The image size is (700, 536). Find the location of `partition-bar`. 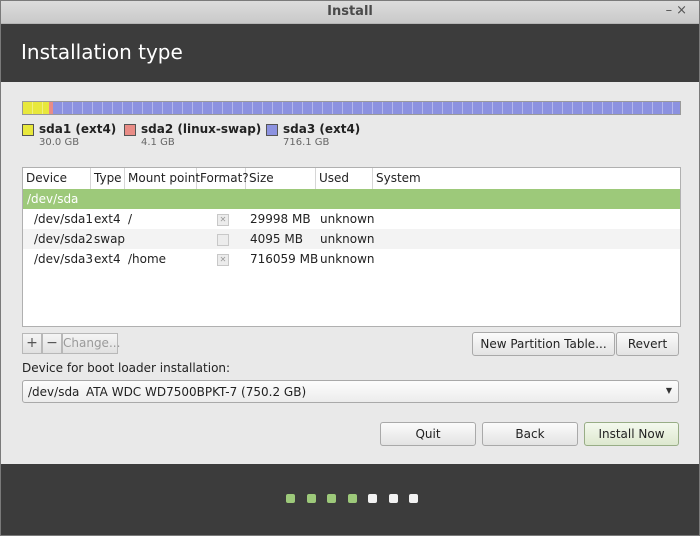

partition-bar is located at coordinates (351, 108).